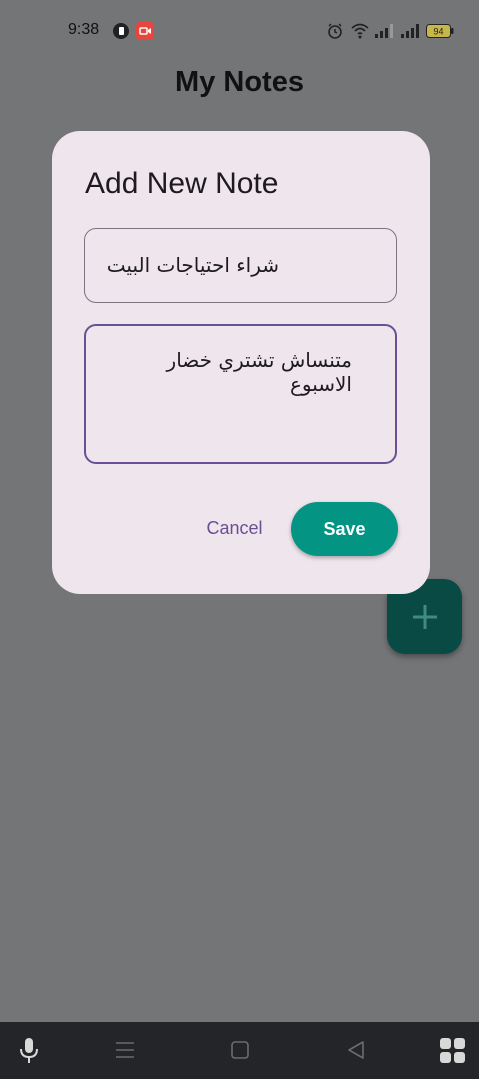 The height and width of the screenshot is (1079, 479). I want to click on dialog-title: Add New Note, so click(182, 183).